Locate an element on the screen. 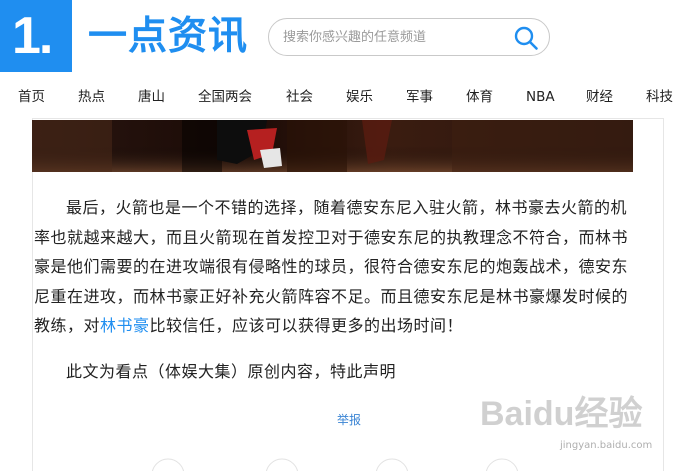 The width and height of the screenshot is (674, 471). article-photo is located at coordinates (332, 146).